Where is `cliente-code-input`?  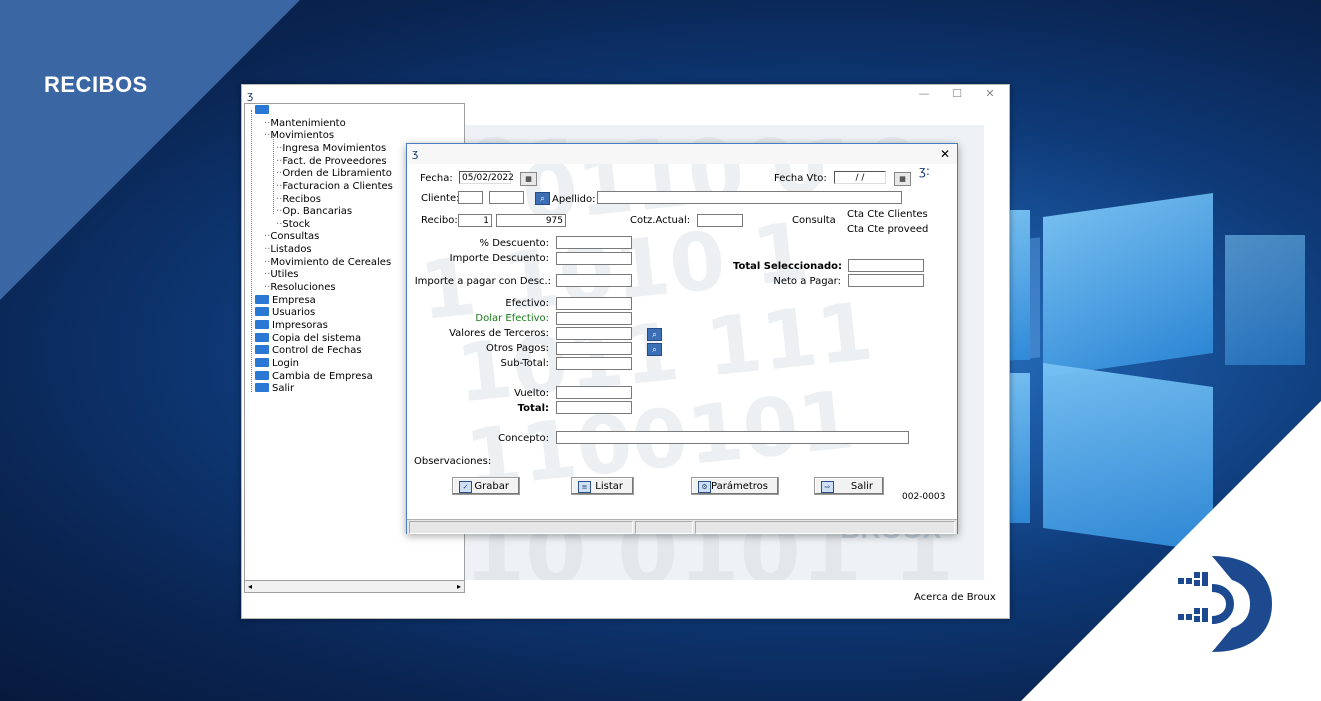 cliente-code-input is located at coordinates (470, 197).